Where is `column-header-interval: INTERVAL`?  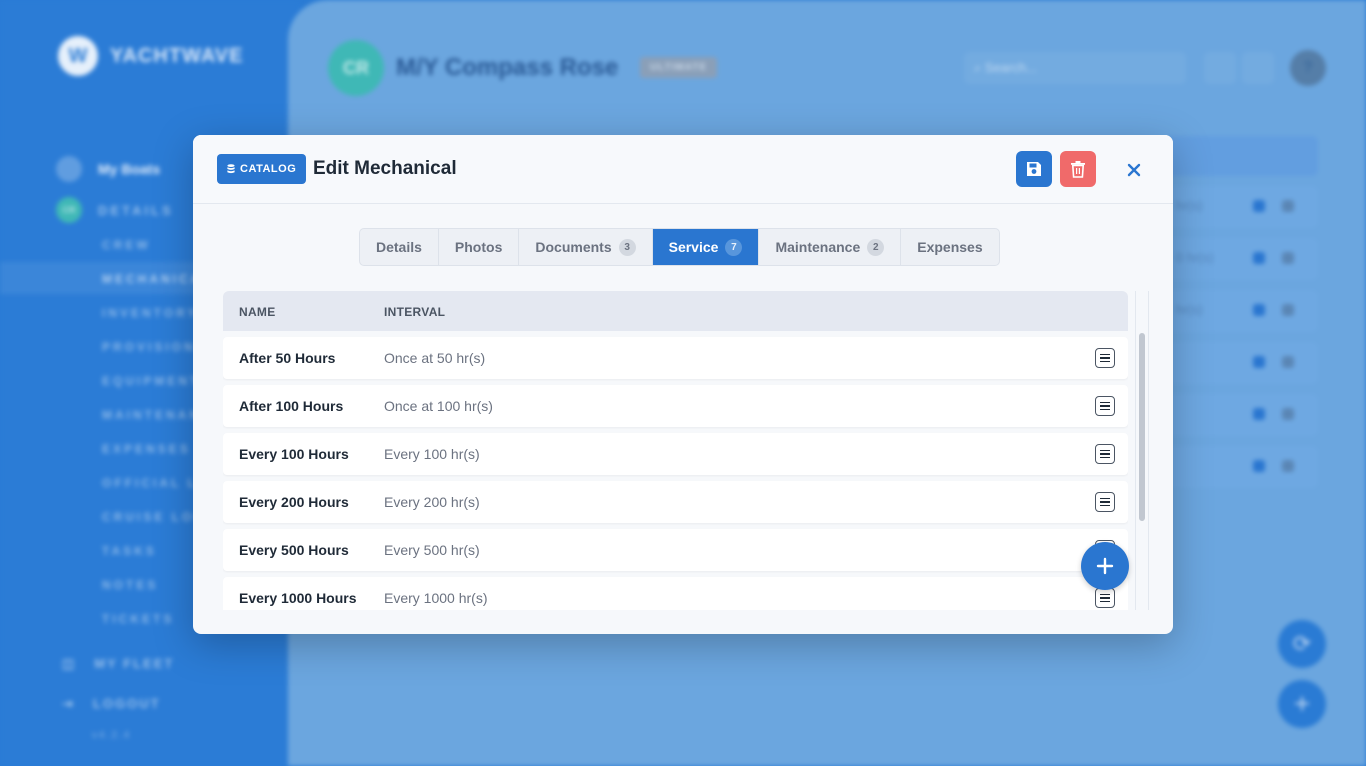
column-header-interval: INTERVAL is located at coordinates (414, 312).